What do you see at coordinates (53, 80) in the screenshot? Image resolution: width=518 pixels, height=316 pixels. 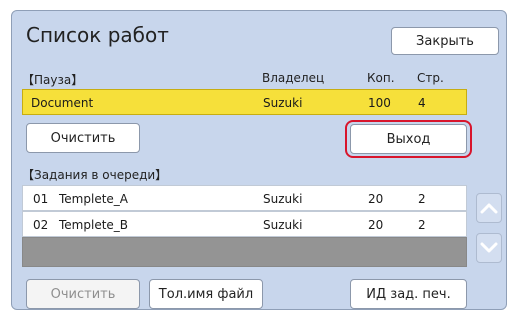 I see `paused-section-label: 【Пауза】` at bounding box center [53, 80].